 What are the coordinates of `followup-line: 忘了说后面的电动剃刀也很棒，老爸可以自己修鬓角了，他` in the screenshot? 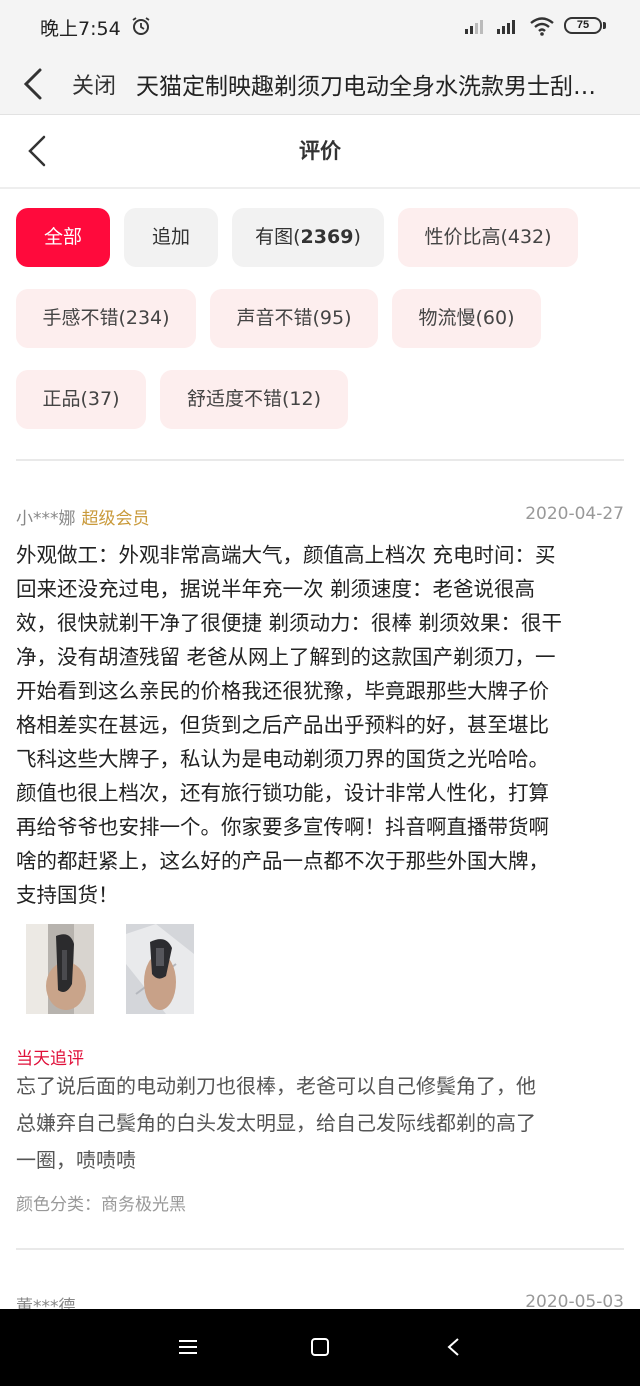 It's located at (276, 1086).